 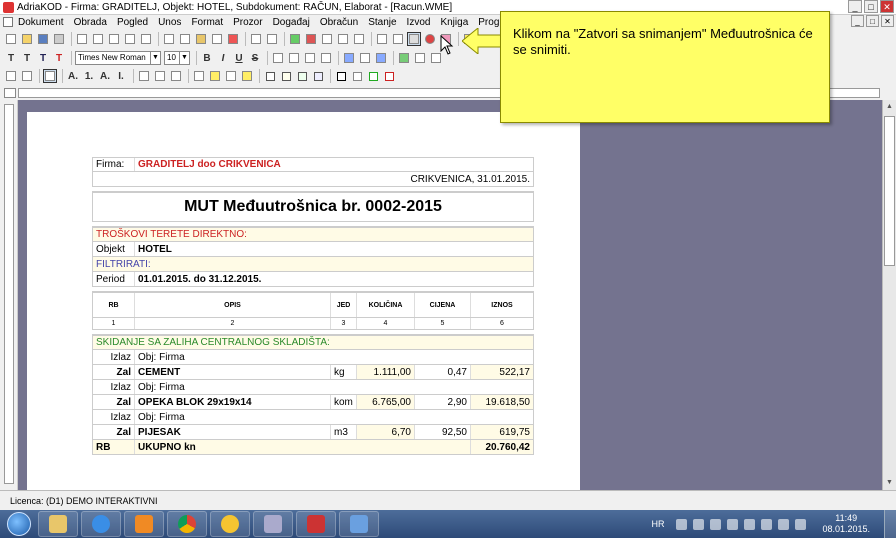 What do you see at coordinates (50, 76) in the screenshot?
I see `lines-icon` at bounding box center [50, 76].